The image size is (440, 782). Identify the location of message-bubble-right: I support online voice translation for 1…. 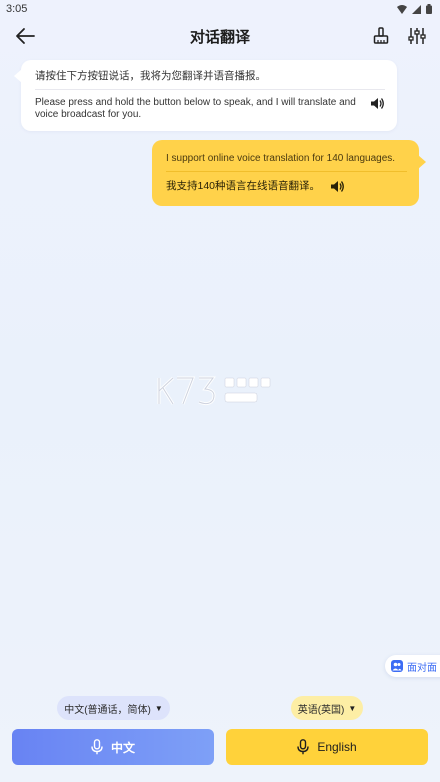
(289, 173).